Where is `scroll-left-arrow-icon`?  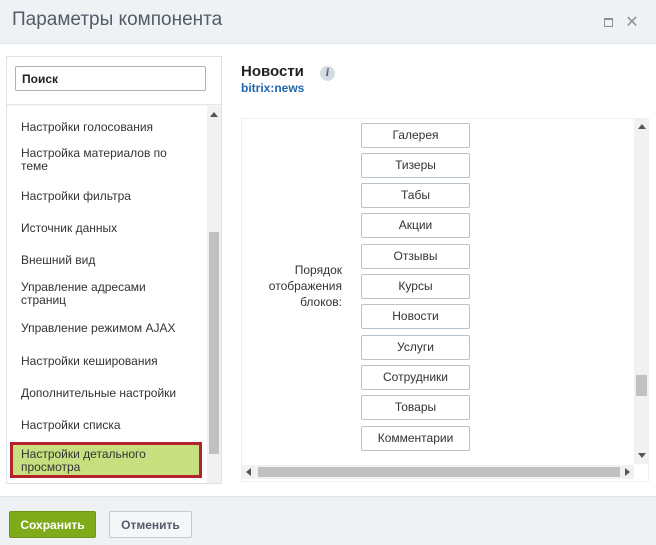
scroll-left-arrow-icon is located at coordinates (248, 472).